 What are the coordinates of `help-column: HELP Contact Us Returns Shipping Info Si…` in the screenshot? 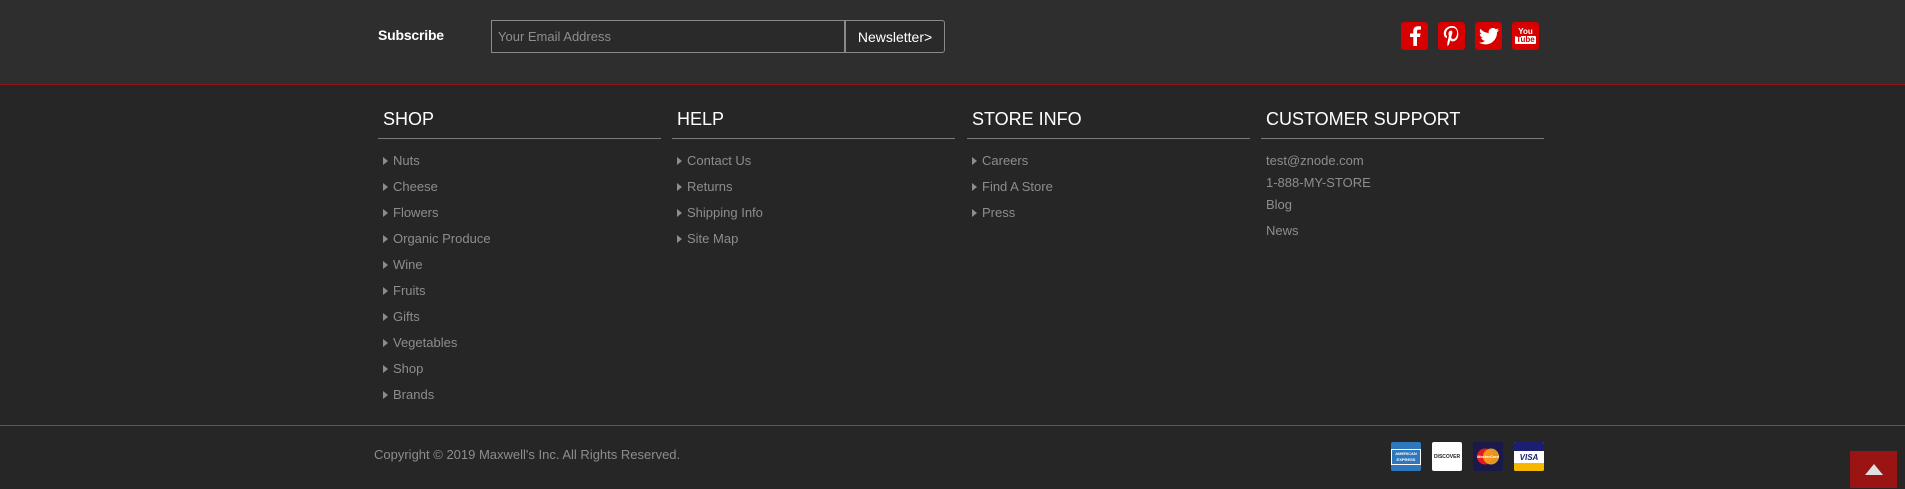 It's located at (813, 180).